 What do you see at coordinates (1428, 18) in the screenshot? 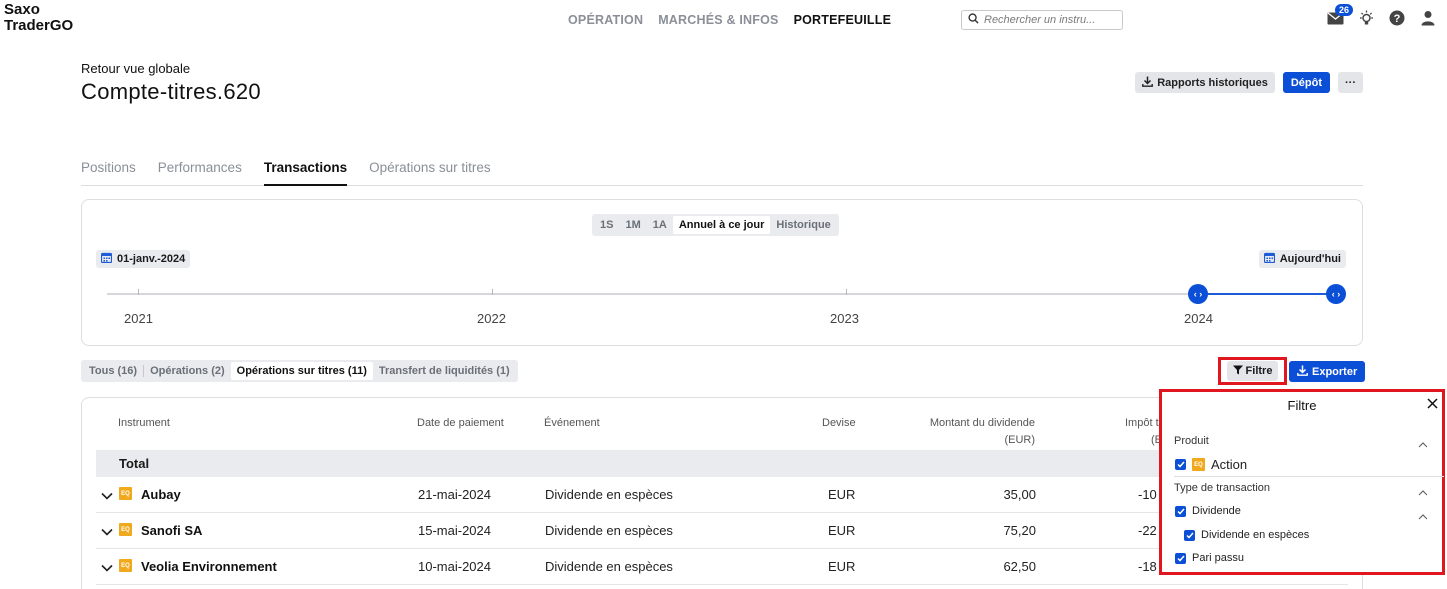
I see `user-icon` at bounding box center [1428, 18].